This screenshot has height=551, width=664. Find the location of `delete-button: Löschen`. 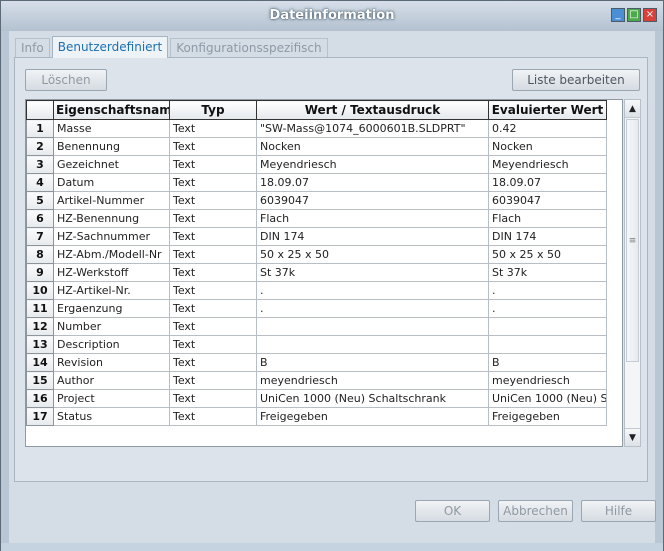

delete-button: Löschen is located at coordinates (66, 80).